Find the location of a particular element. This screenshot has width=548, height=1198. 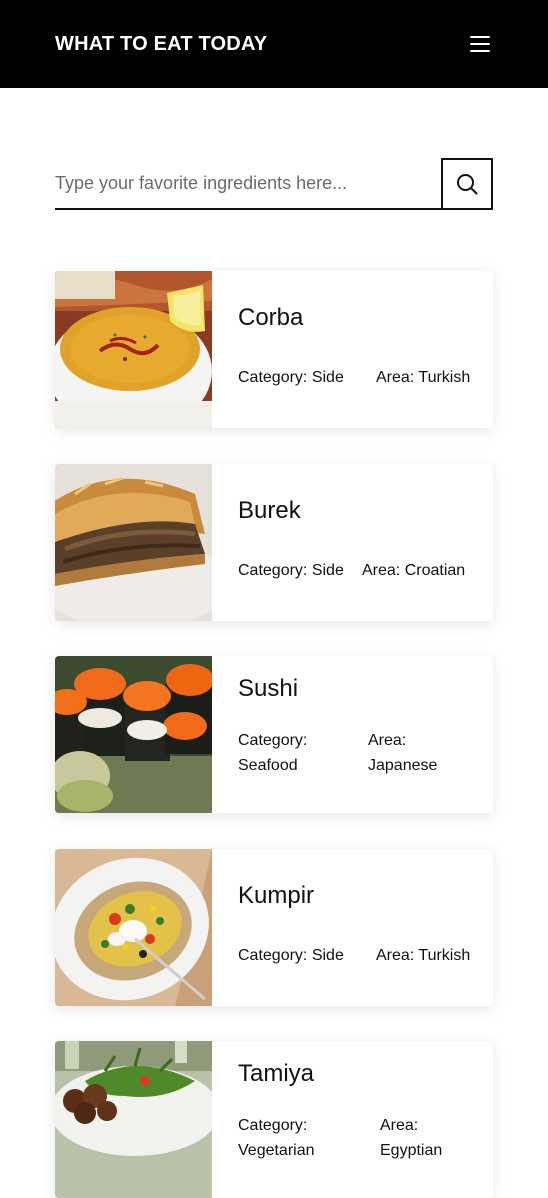

meal-name: Kumpir is located at coordinates (276, 895).